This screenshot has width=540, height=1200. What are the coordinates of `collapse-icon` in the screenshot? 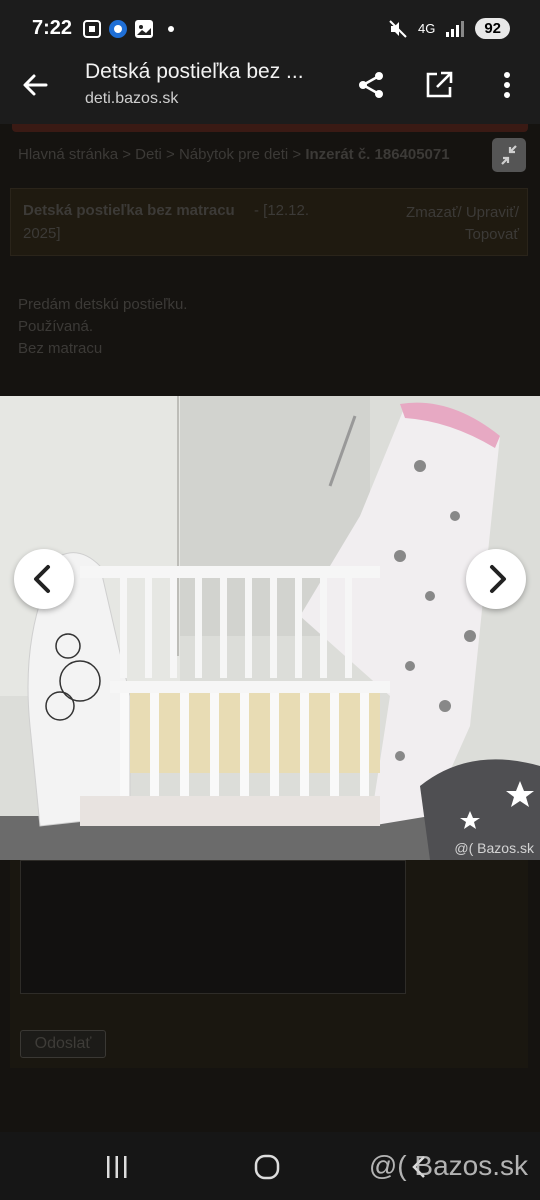 It's located at (509, 155).